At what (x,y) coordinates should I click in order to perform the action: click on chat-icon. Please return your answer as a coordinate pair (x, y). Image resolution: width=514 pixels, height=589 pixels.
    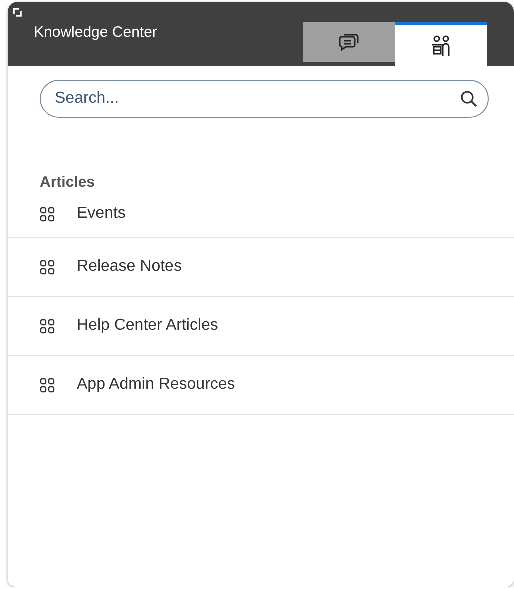
    Looking at the image, I should click on (349, 42).